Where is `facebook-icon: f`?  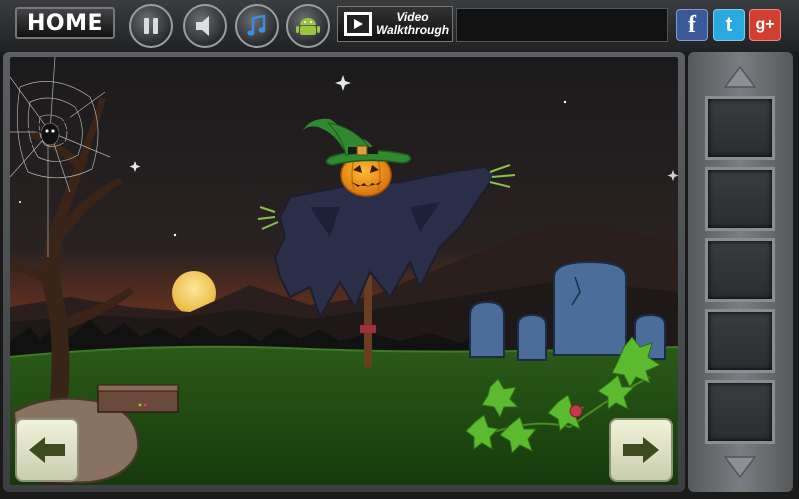
facebook-icon: f is located at coordinates (692, 24).